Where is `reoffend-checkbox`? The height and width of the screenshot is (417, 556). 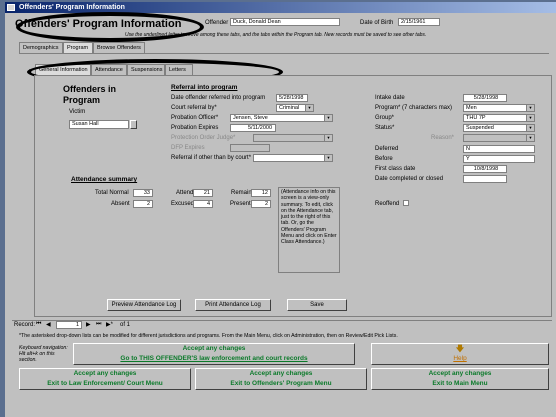
reoffend-checkbox is located at coordinates (406, 203).